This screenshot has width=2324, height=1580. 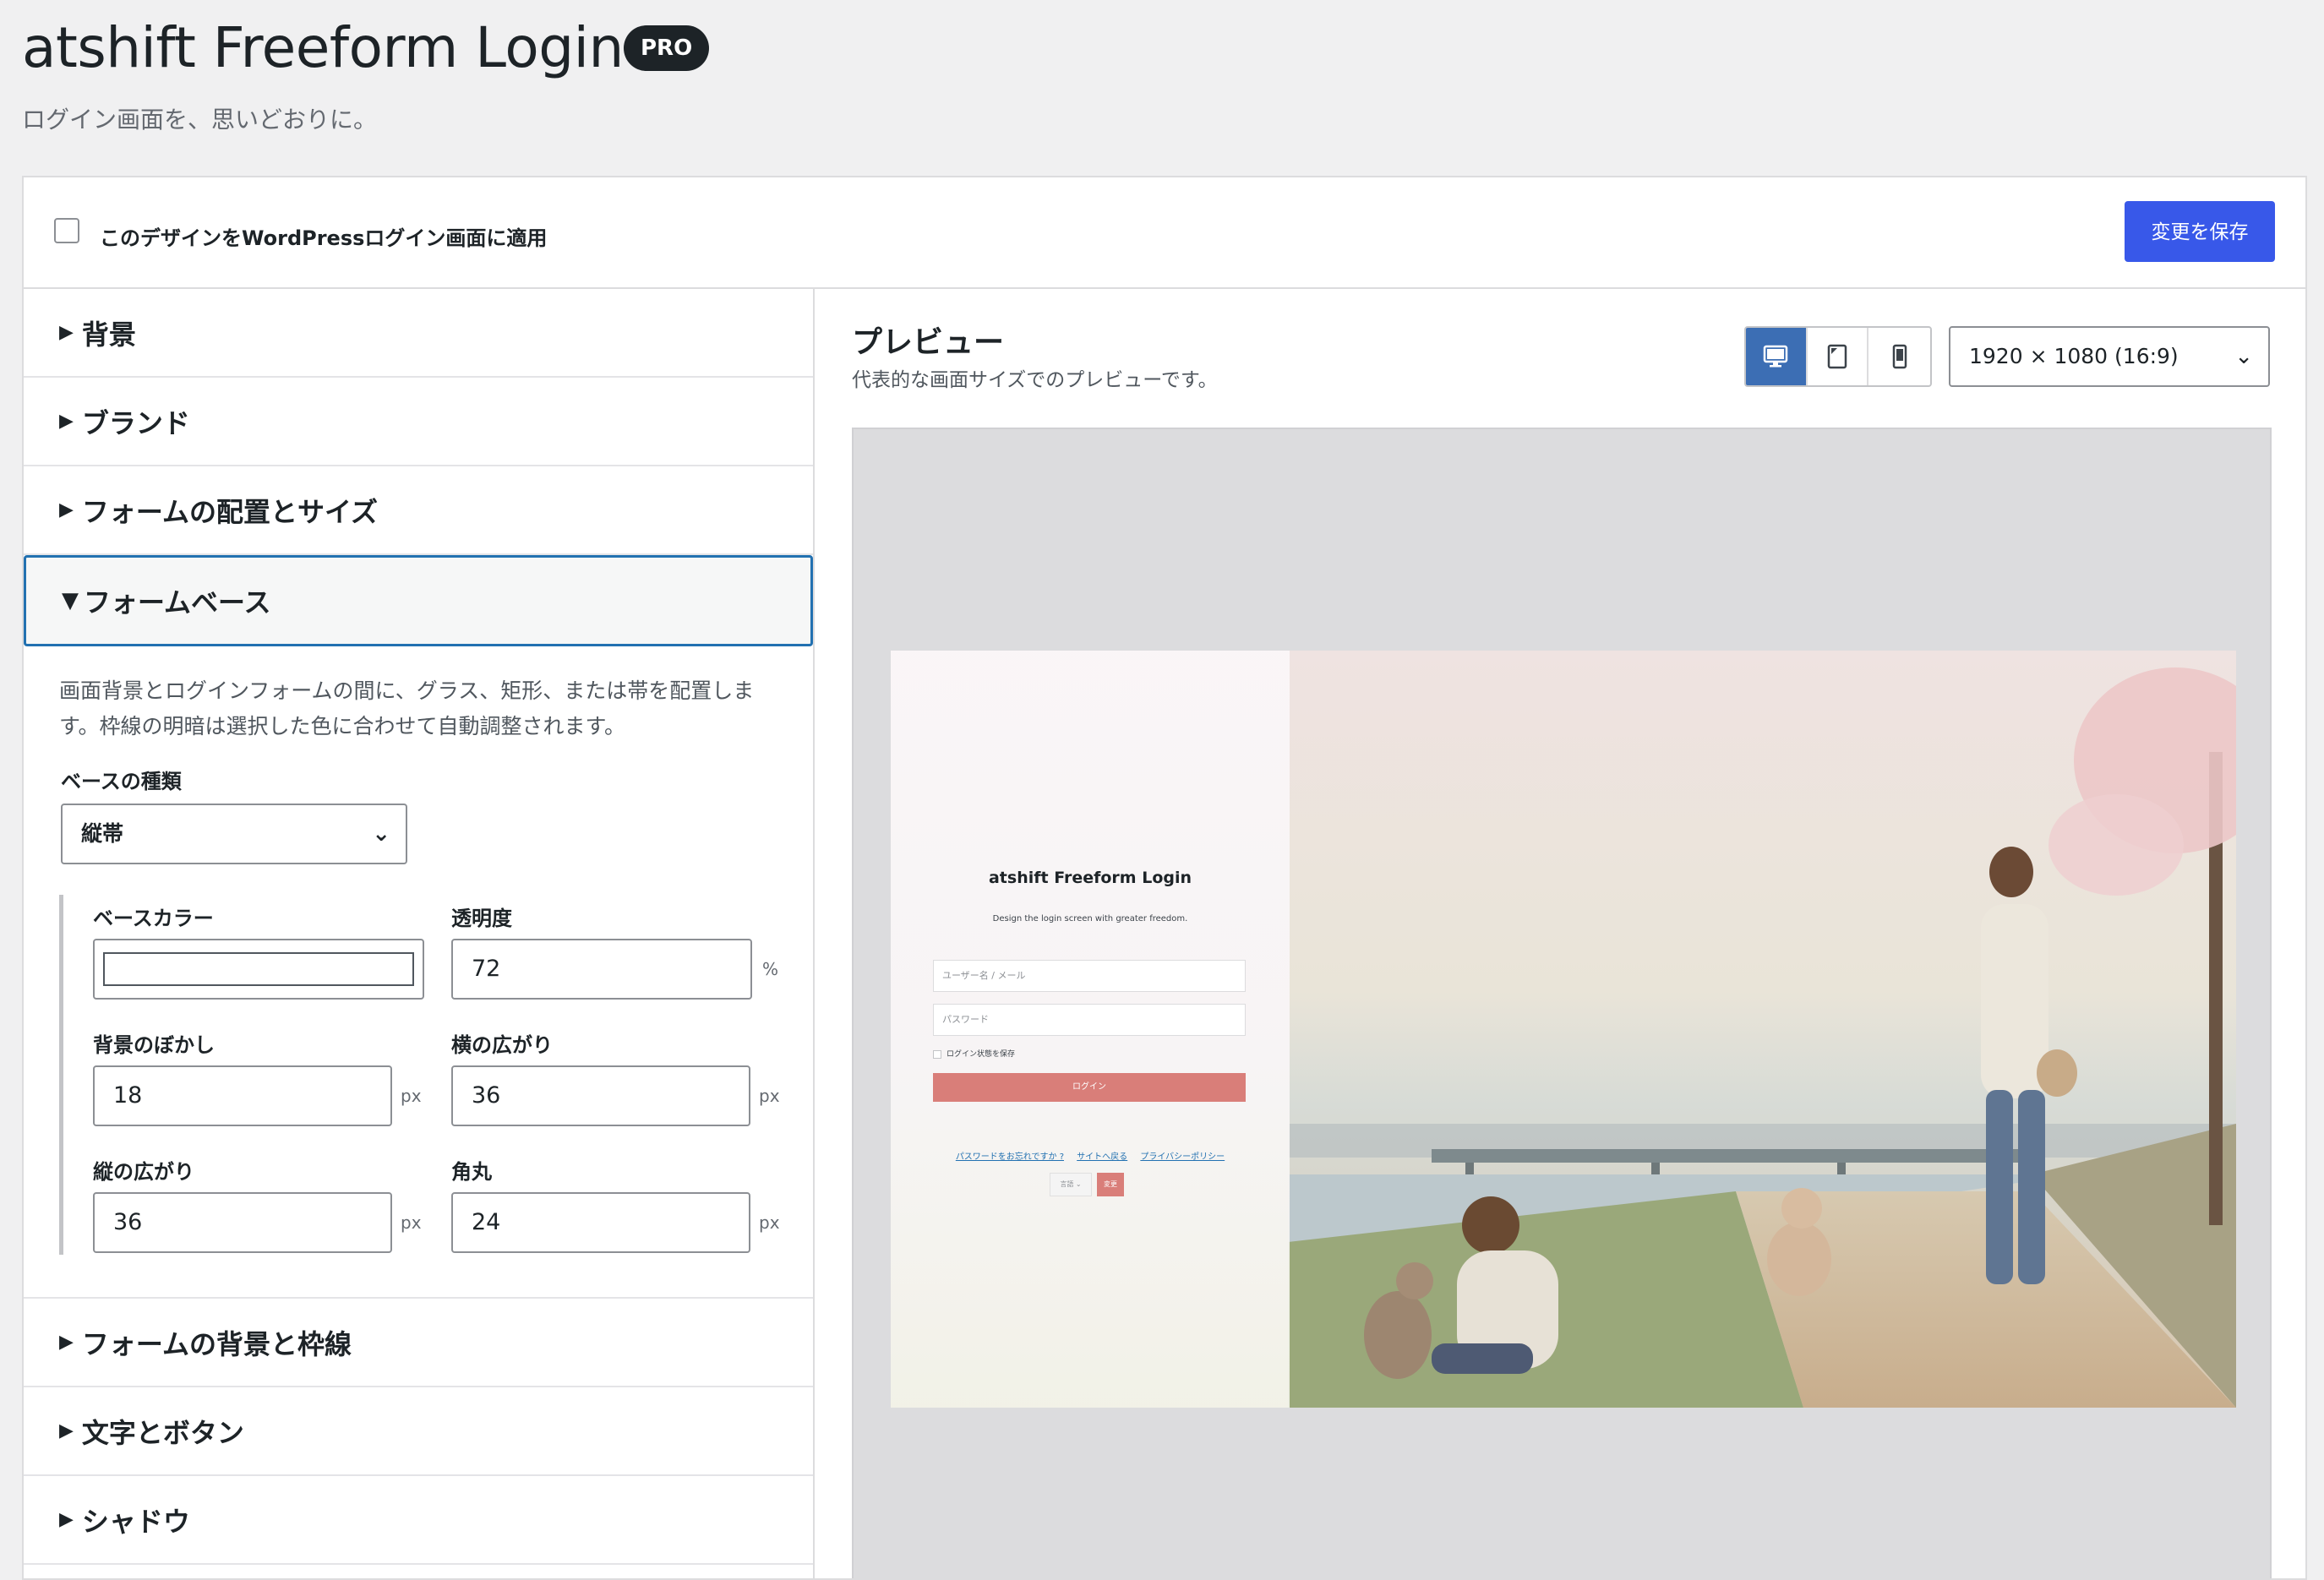 What do you see at coordinates (481, 919) in the screenshot?
I see `opacity-label: 透明度` at bounding box center [481, 919].